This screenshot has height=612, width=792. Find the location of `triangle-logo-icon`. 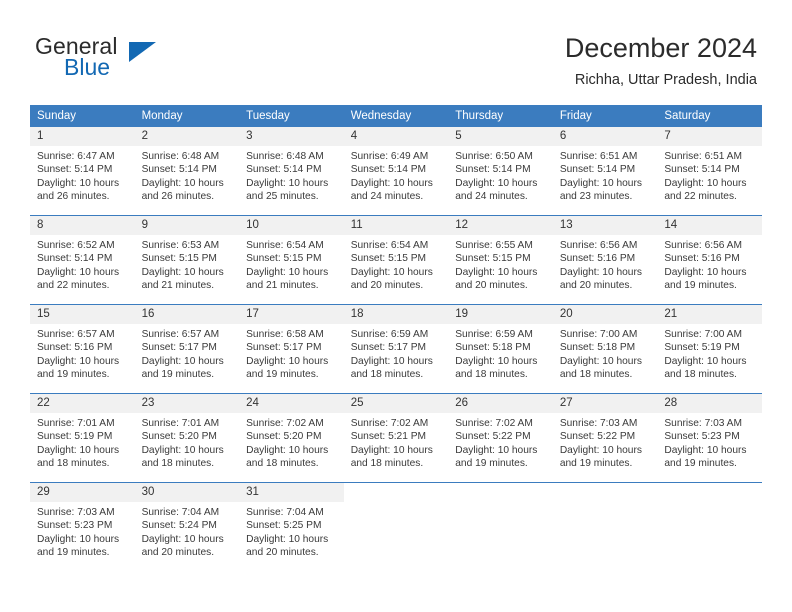

triangle-logo-icon is located at coordinates (142, 52).